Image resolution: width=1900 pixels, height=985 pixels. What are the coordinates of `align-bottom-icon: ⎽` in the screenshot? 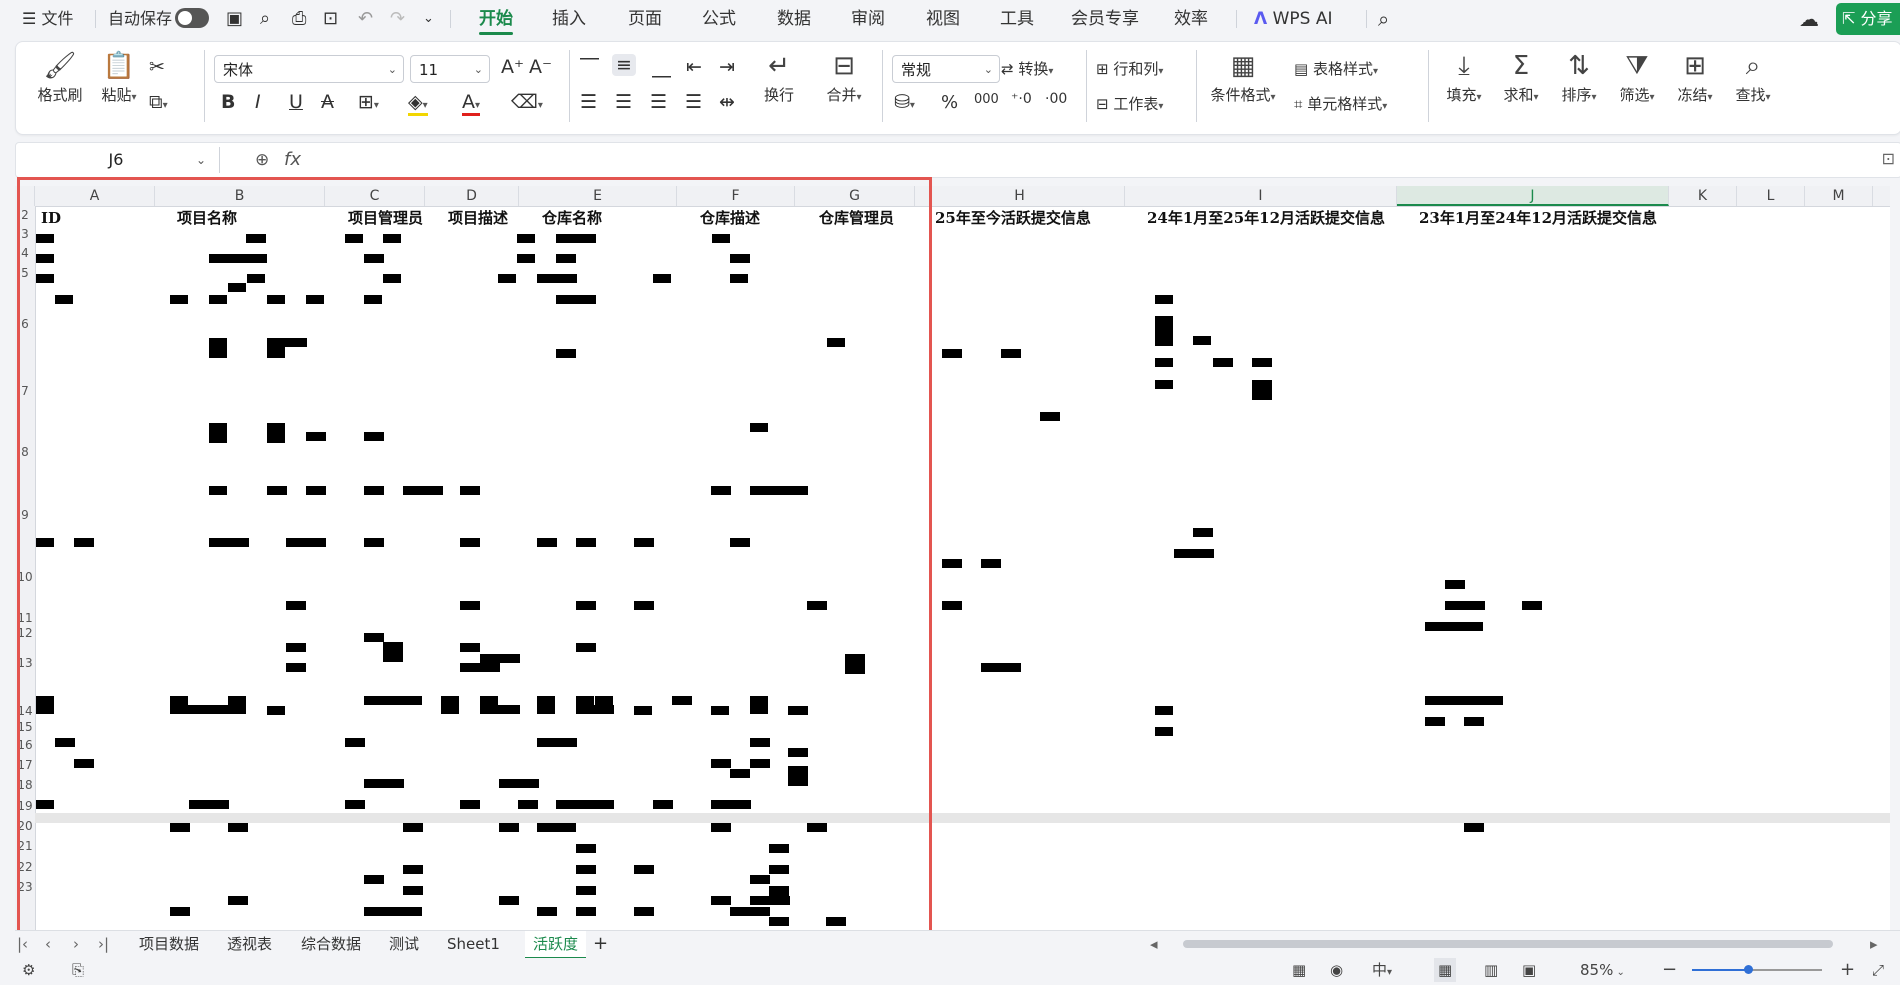 It's located at (661, 67).